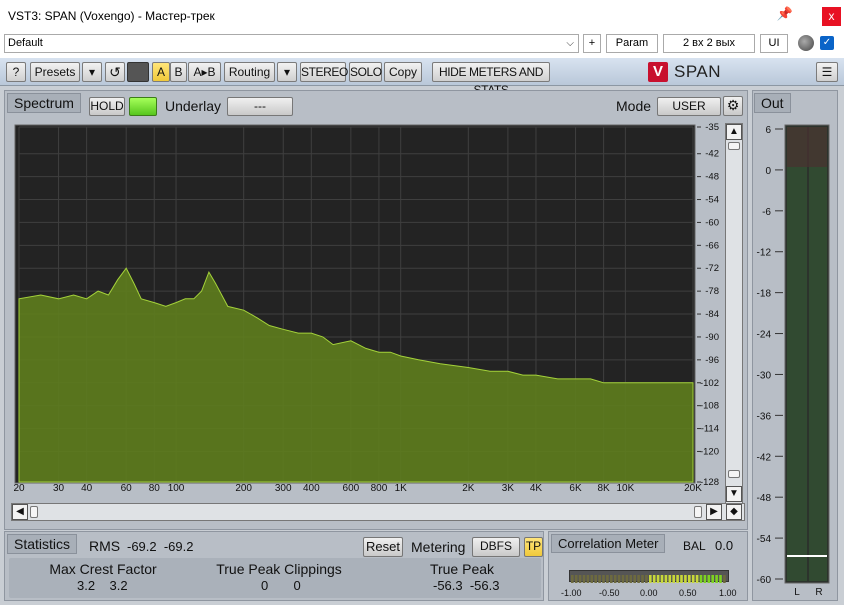  I want to click on horizontal-scroll-thumb, so click(34, 512).